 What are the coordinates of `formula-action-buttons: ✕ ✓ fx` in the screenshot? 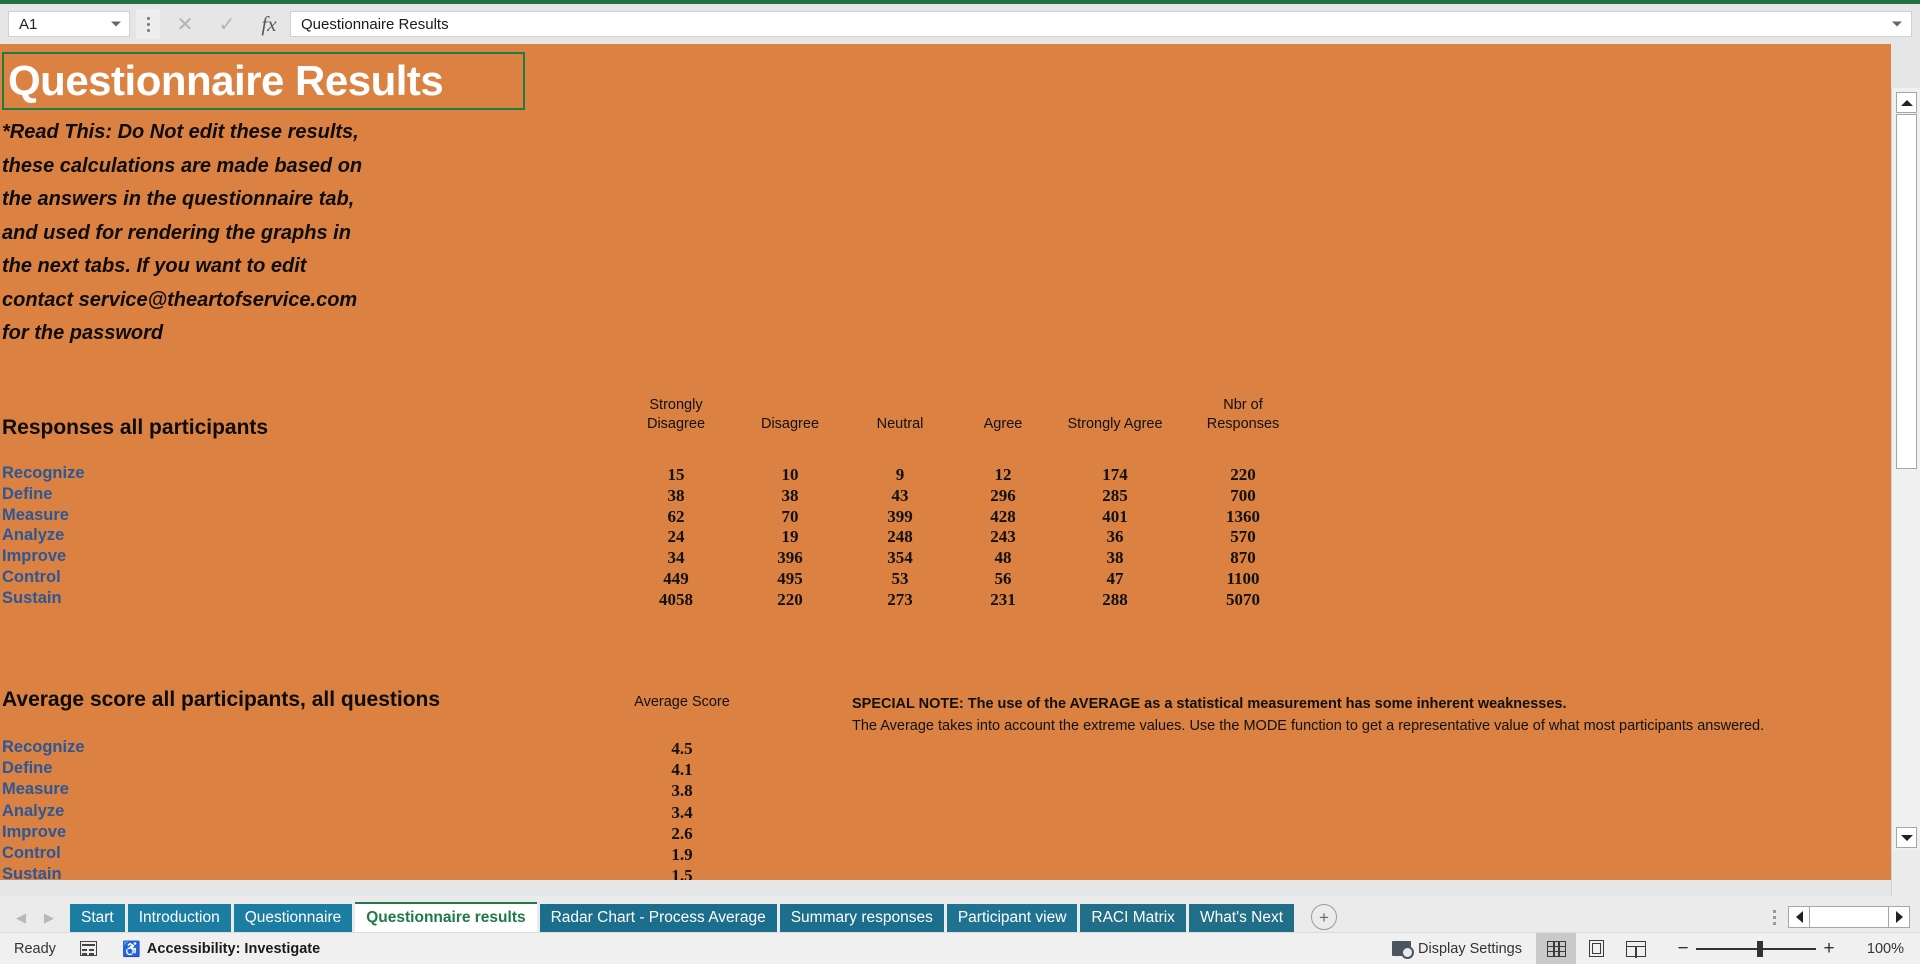 It's located at (227, 24).